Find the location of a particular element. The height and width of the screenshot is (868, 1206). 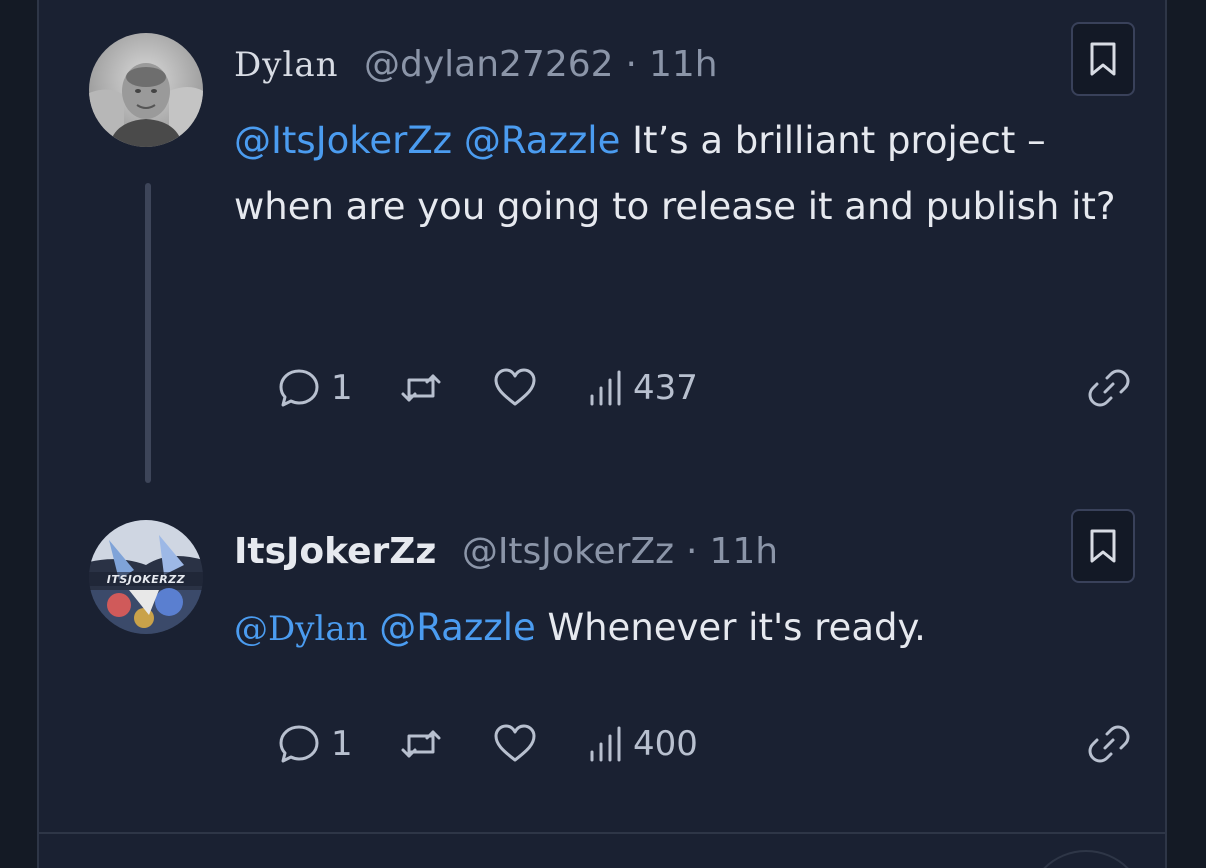

mention-link: @ItsJokerZz is located at coordinates (343, 140).